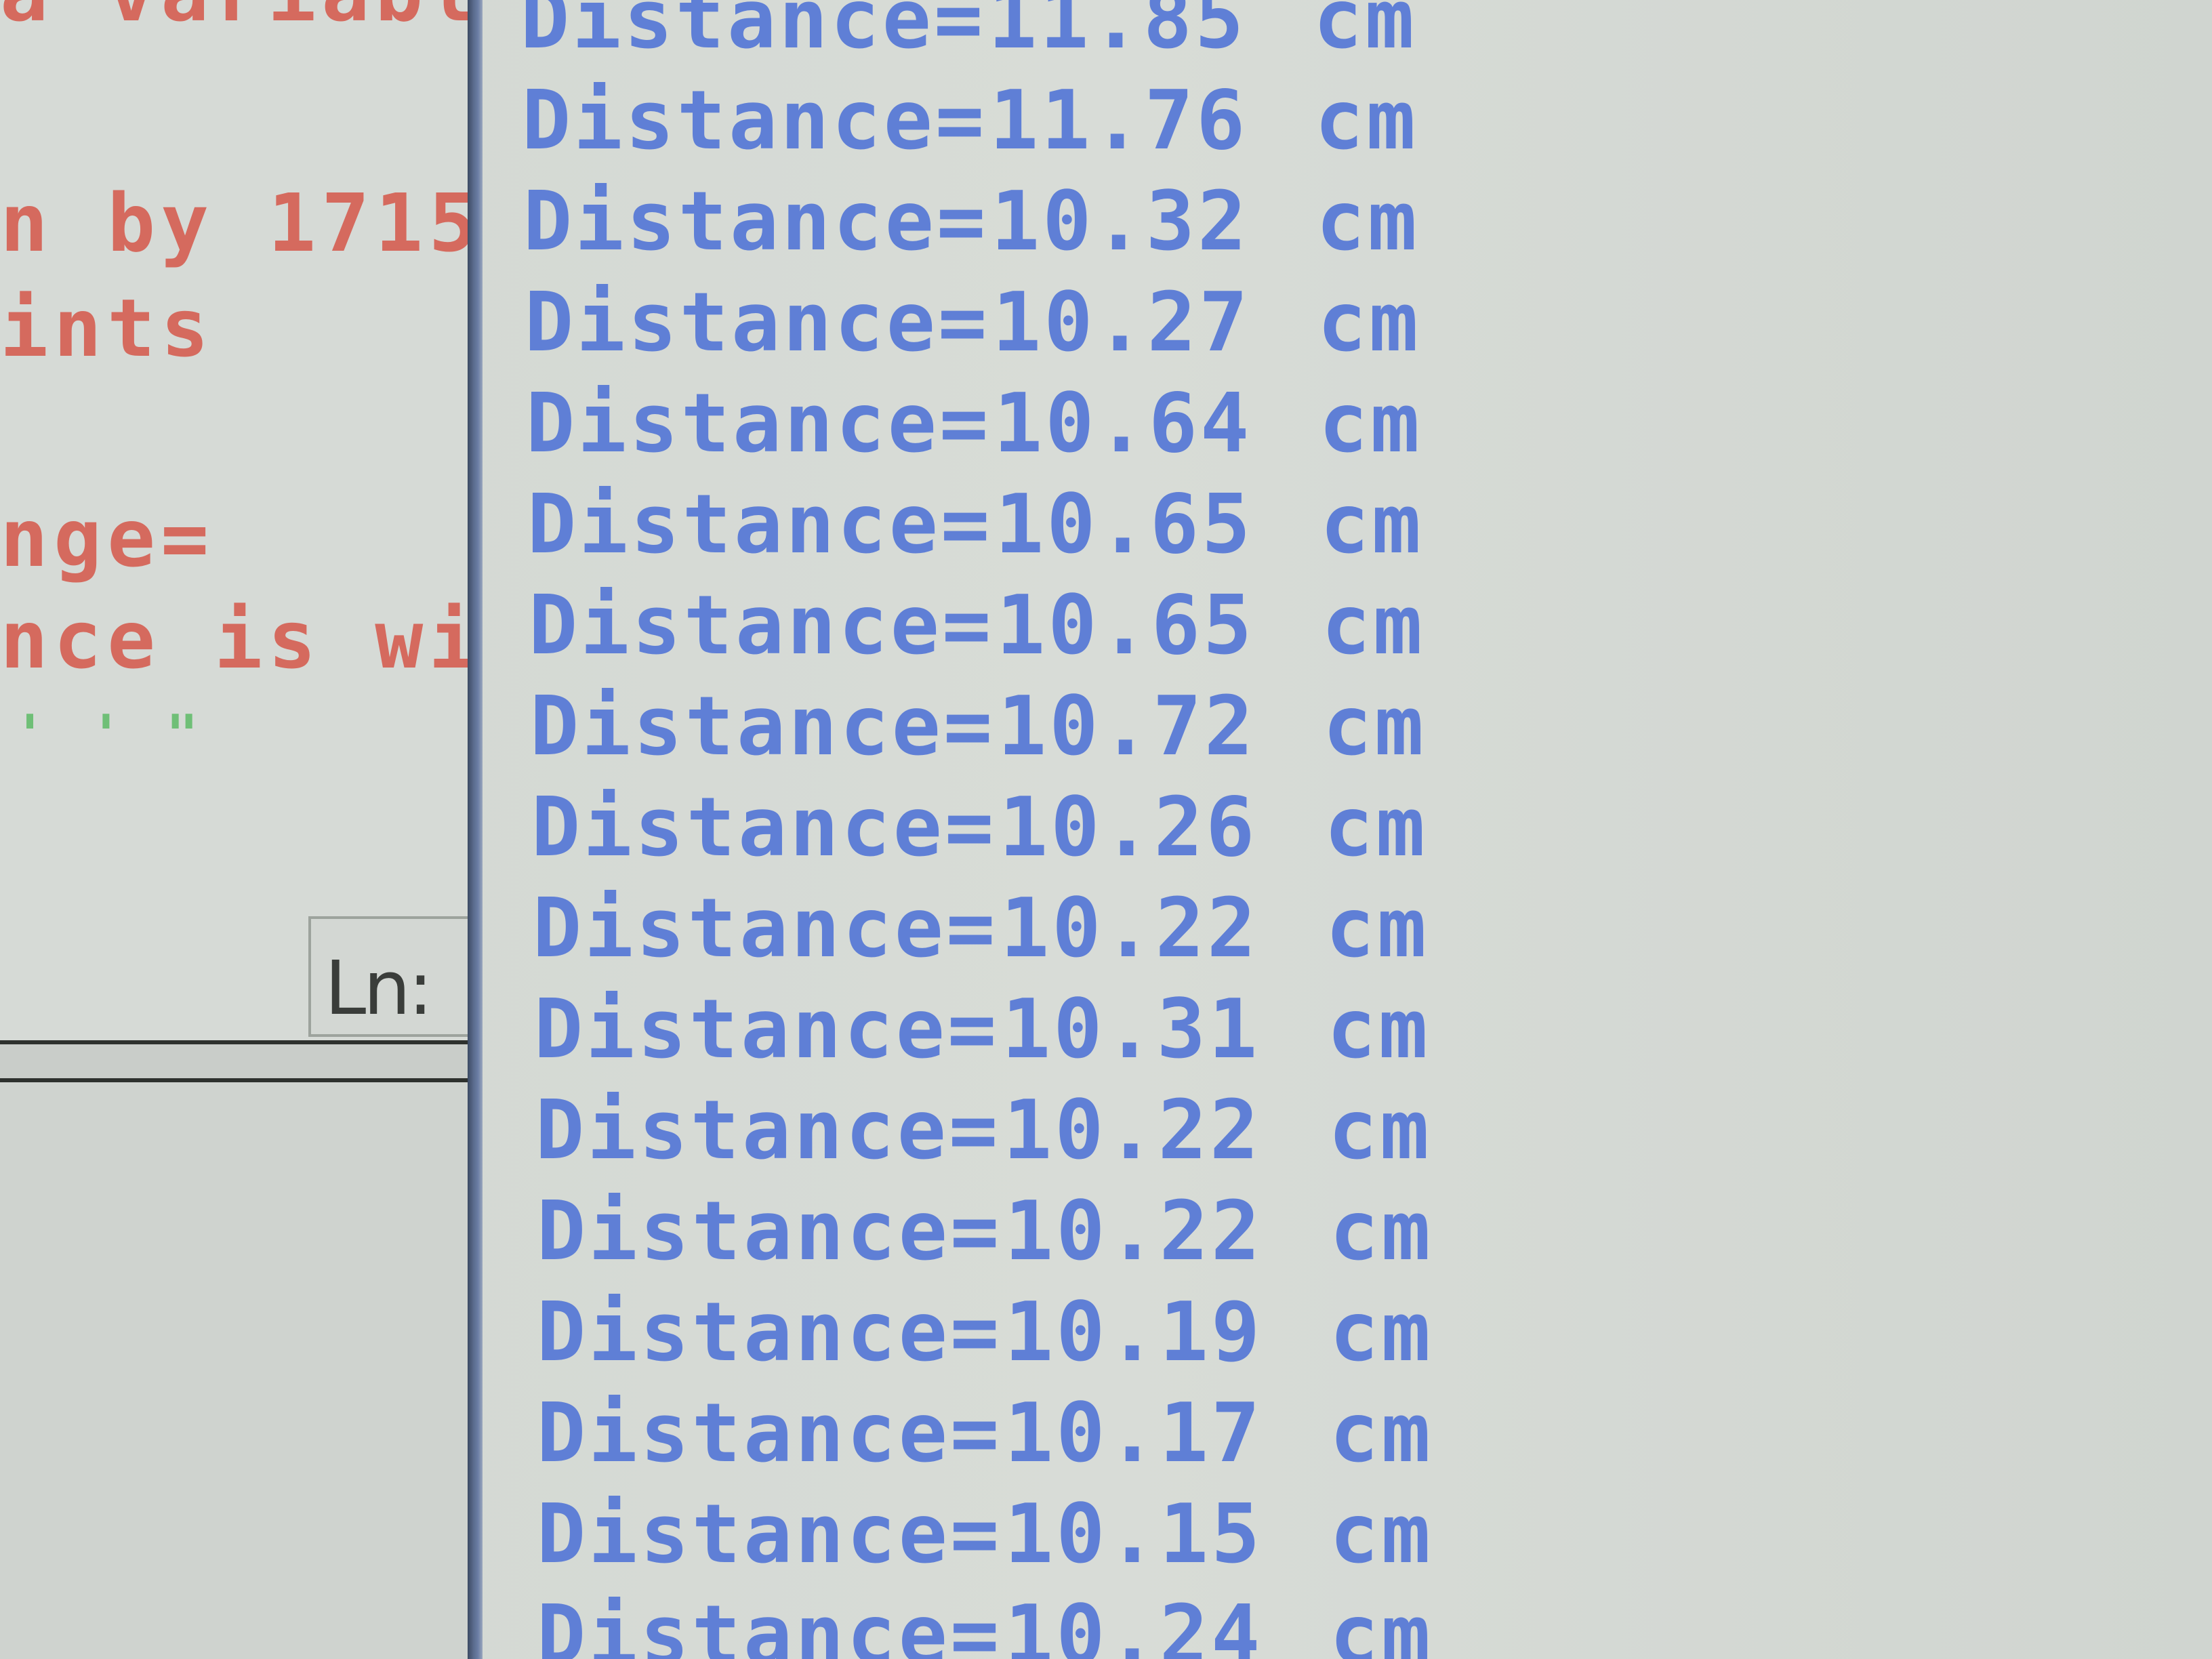 The image size is (2212, 1659). I want to click on distance-value: 10.27, so click(1121, 322).